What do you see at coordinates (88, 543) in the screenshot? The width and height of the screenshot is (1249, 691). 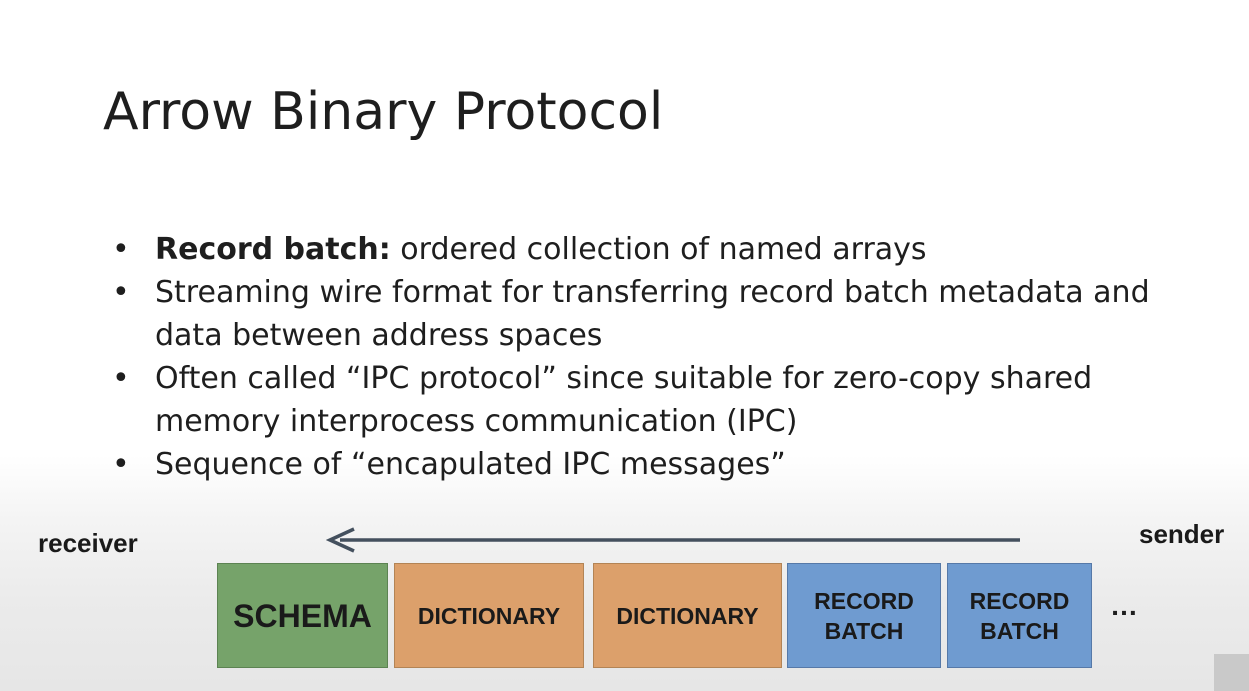 I see `receiver-label: receiver` at bounding box center [88, 543].